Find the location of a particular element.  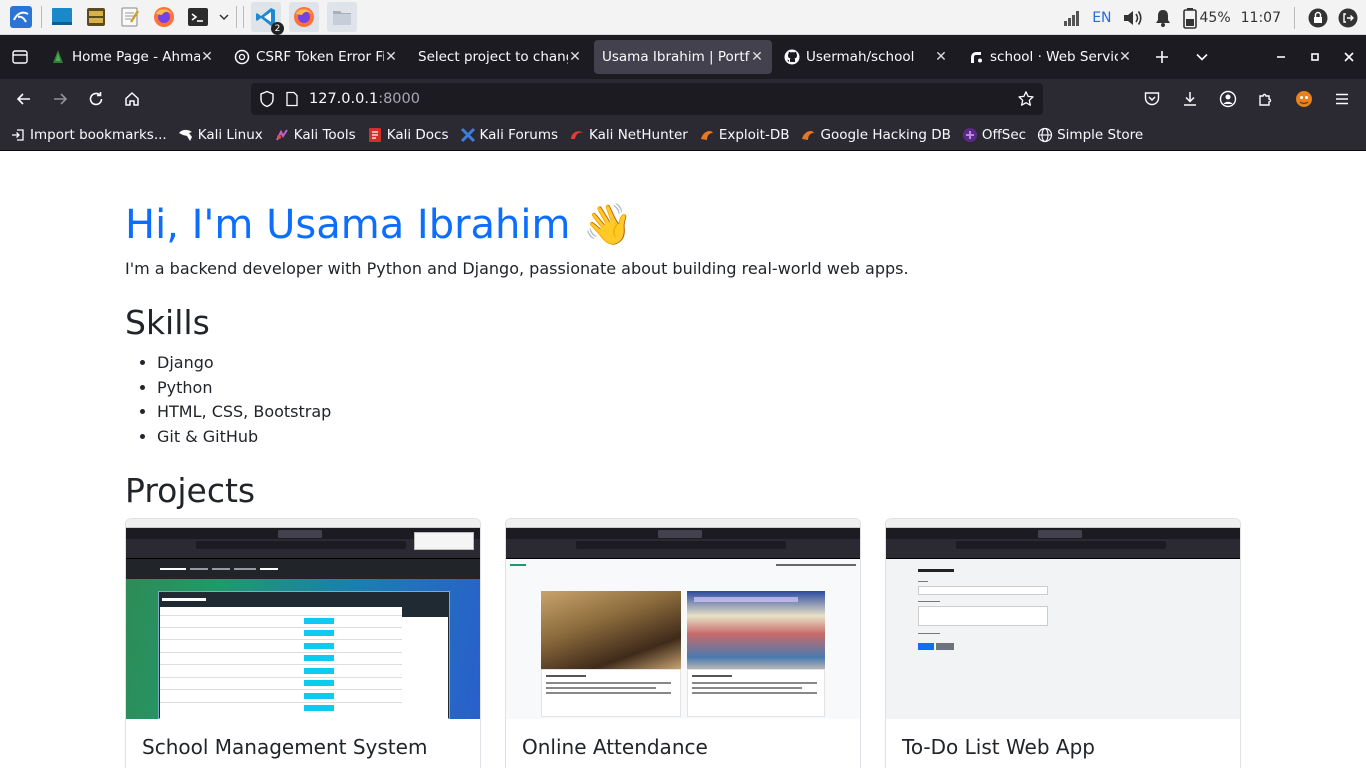

chevron-down-icon is located at coordinates (224, 17).